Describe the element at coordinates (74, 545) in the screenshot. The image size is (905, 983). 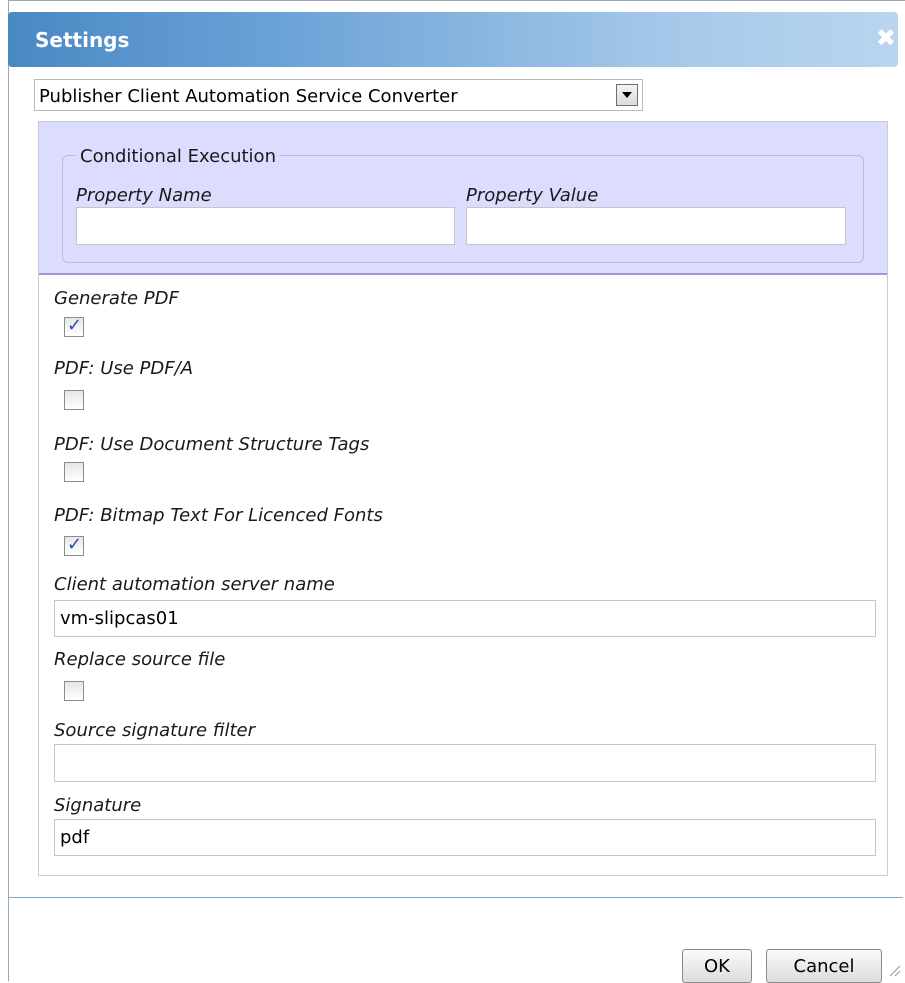
I see `bitmap-text-checkbox` at that location.